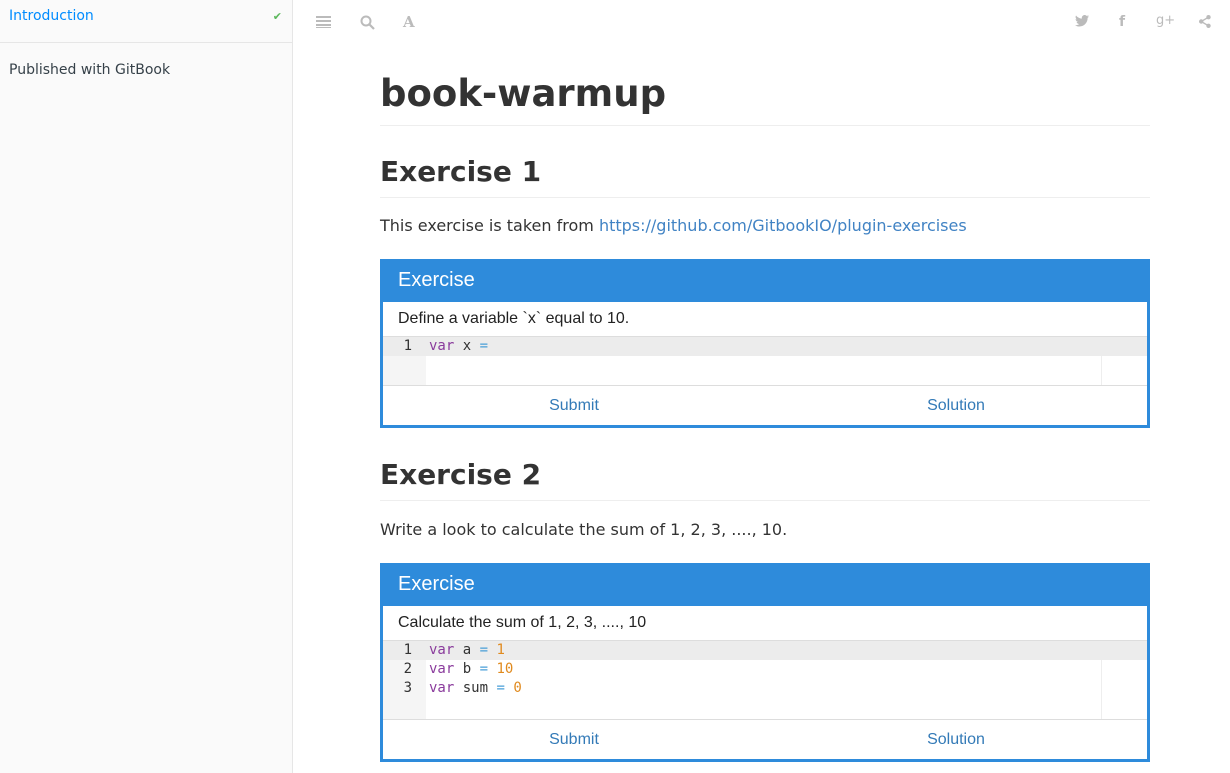 This screenshot has width=1230, height=773. Describe the element at coordinates (765, 688) in the screenshot. I see `code-line: 3 var sum = 0` at that location.